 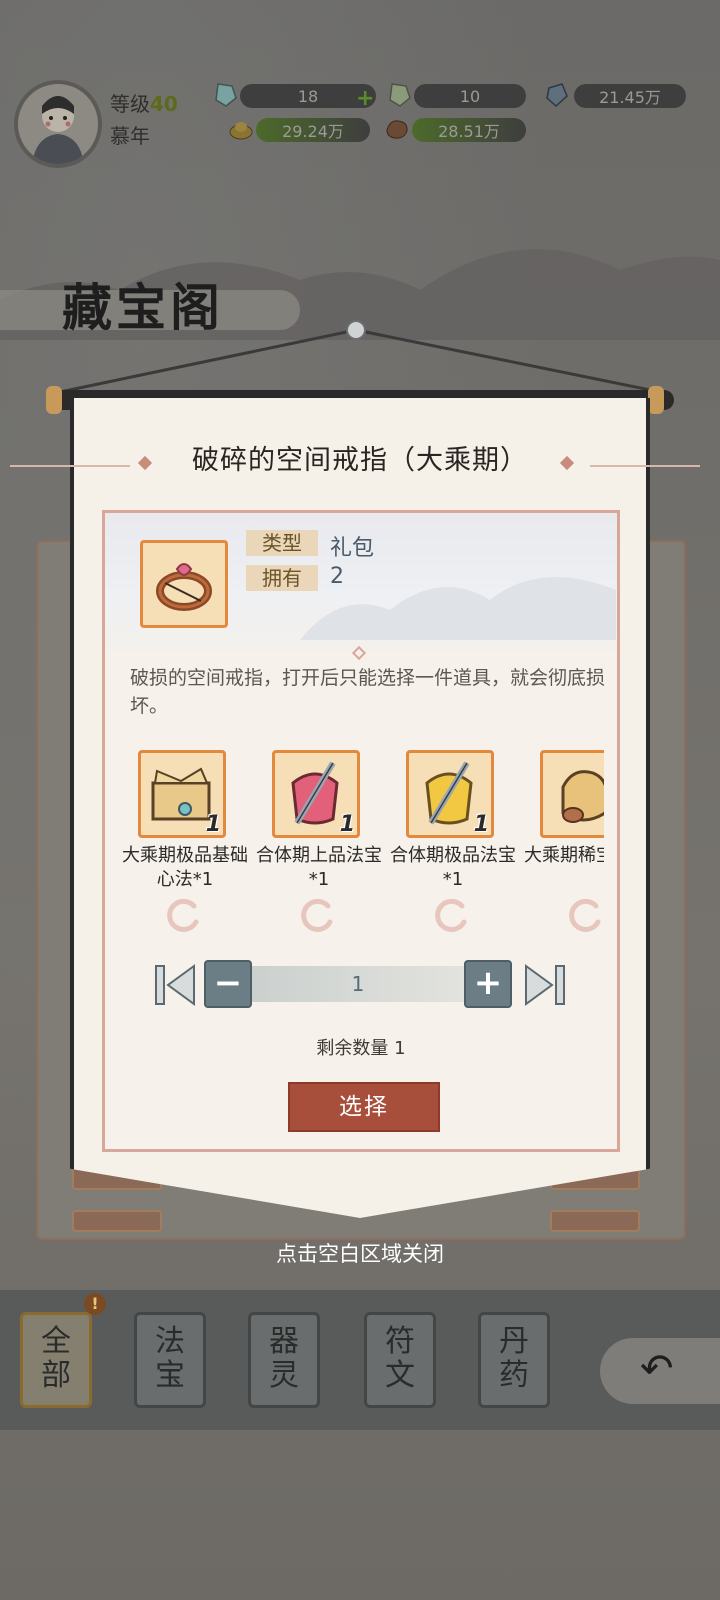 What do you see at coordinates (514, 1360) in the screenshot?
I see `tab-pill: 丹药` at bounding box center [514, 1360].